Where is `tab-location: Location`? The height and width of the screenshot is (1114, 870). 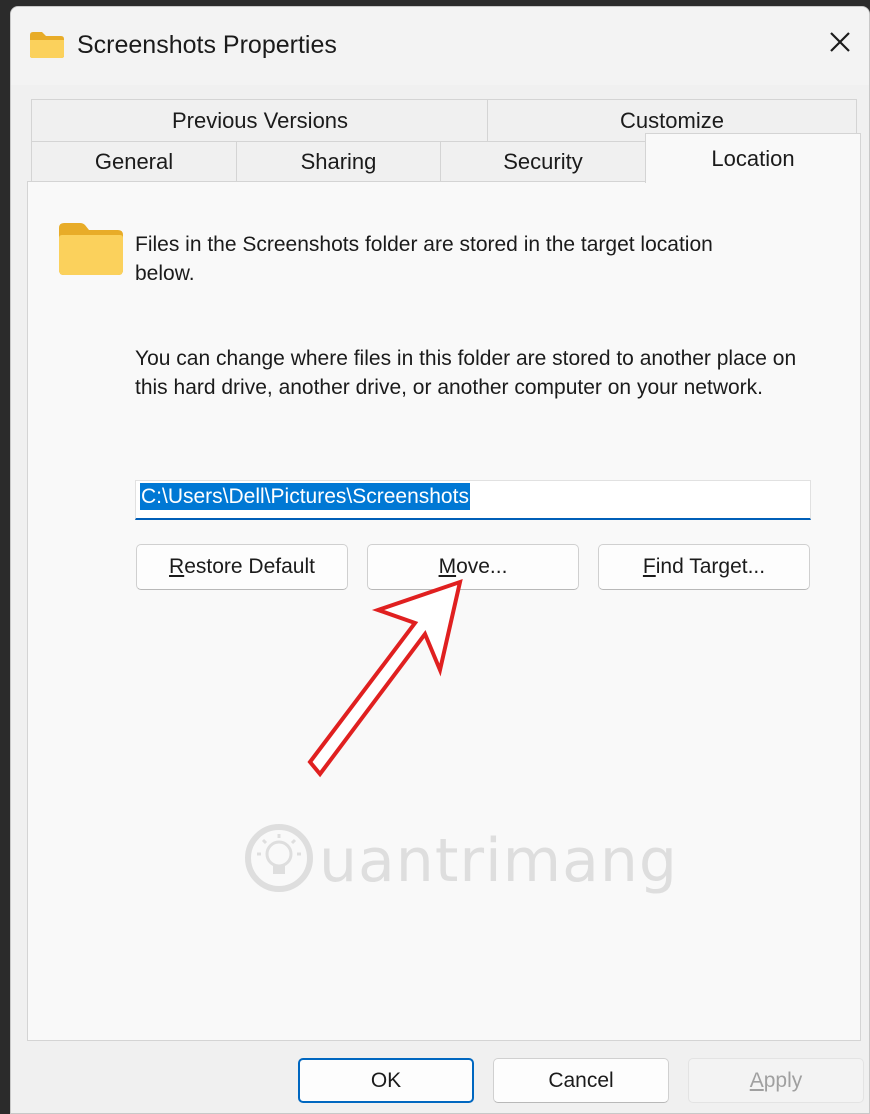
tab-location: Location is located at coordinates (753, 158).